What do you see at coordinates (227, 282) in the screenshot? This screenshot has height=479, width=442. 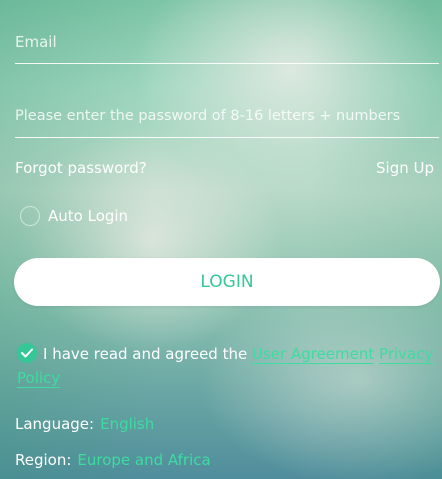 I see `login-button: LOGIN` at bounding box center [227, 282].